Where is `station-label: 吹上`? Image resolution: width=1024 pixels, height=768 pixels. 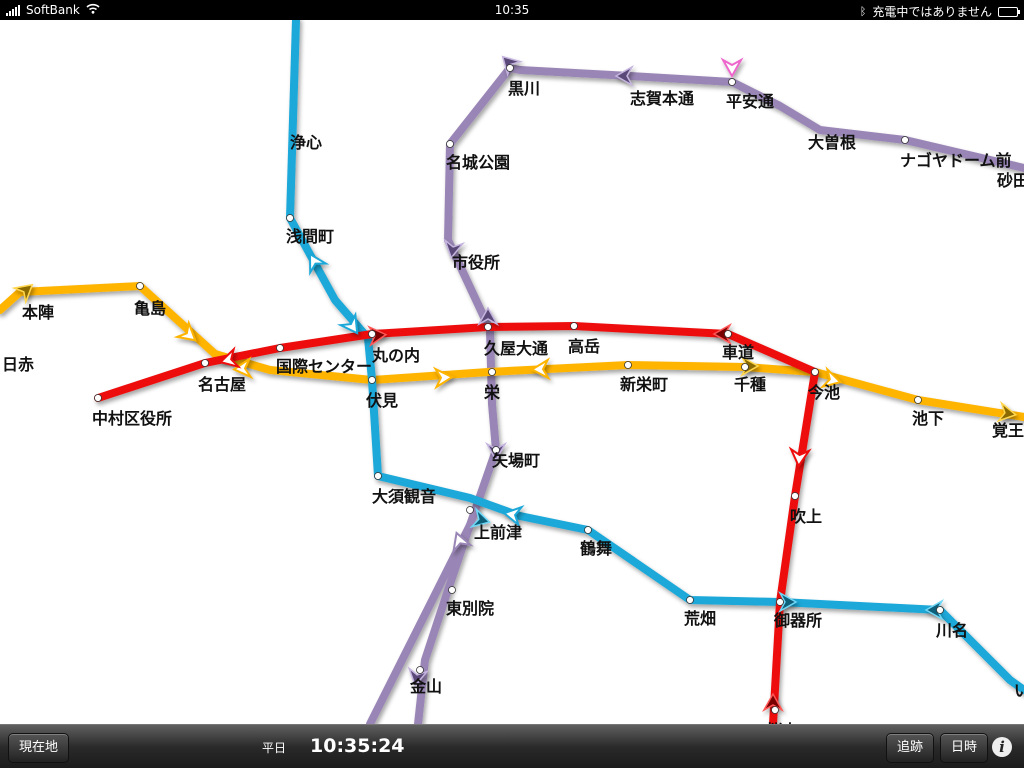
station-label: 吹上 is located at coordinates (806, 516).